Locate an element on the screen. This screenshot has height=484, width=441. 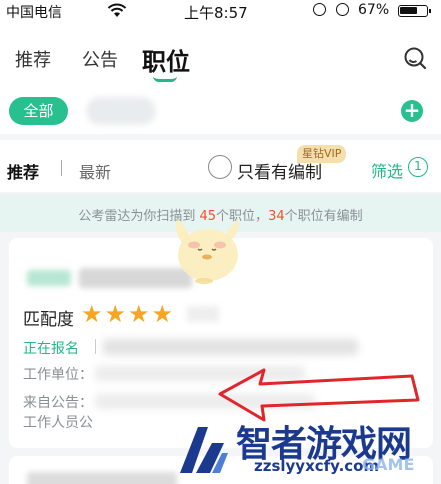
tab-positions: 职位 is located at coordinates (166, 59).